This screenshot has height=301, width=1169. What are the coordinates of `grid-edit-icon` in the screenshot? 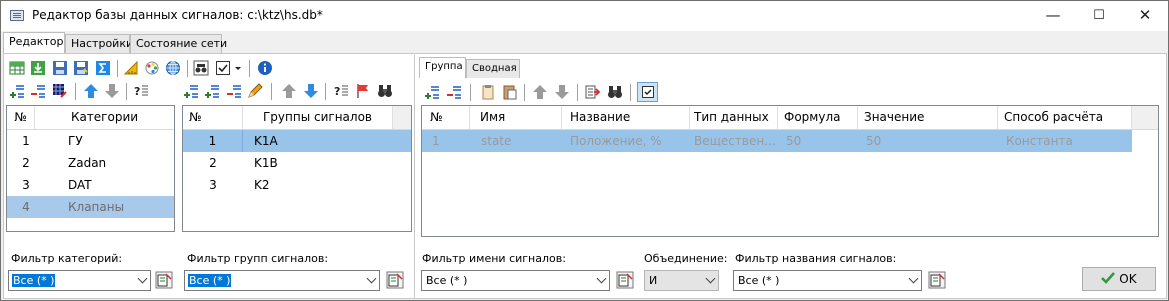 It's located at (60, 91).